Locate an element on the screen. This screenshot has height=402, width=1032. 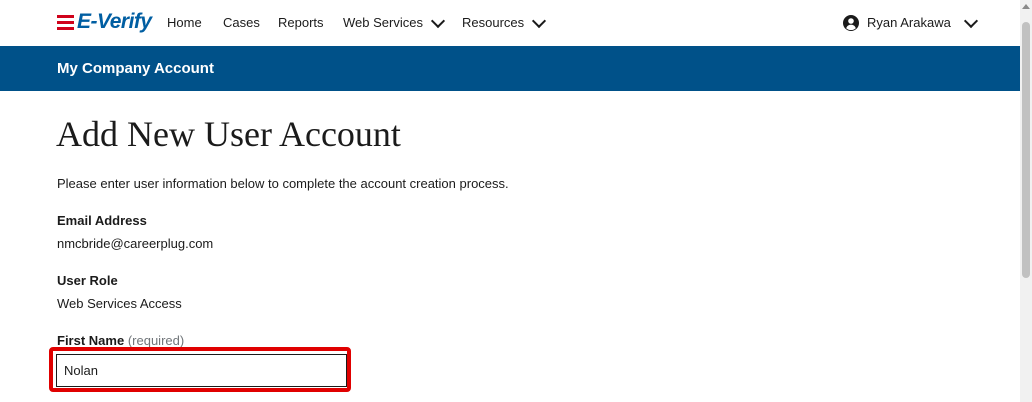
nav-cases-label: Cases is located at coordinates (241, 22).